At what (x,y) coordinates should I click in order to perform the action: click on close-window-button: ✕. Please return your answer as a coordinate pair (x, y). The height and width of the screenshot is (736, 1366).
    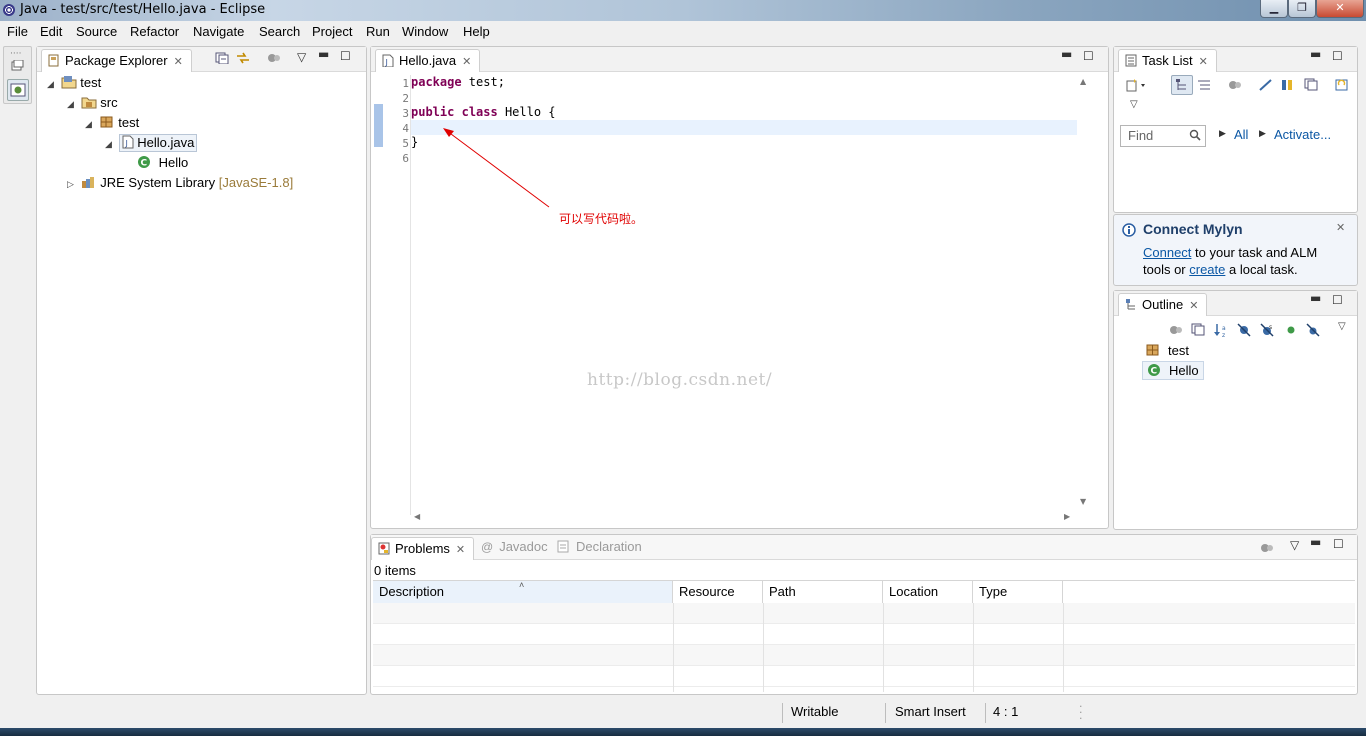
    Looking at the image, I should click on (1340, 9).